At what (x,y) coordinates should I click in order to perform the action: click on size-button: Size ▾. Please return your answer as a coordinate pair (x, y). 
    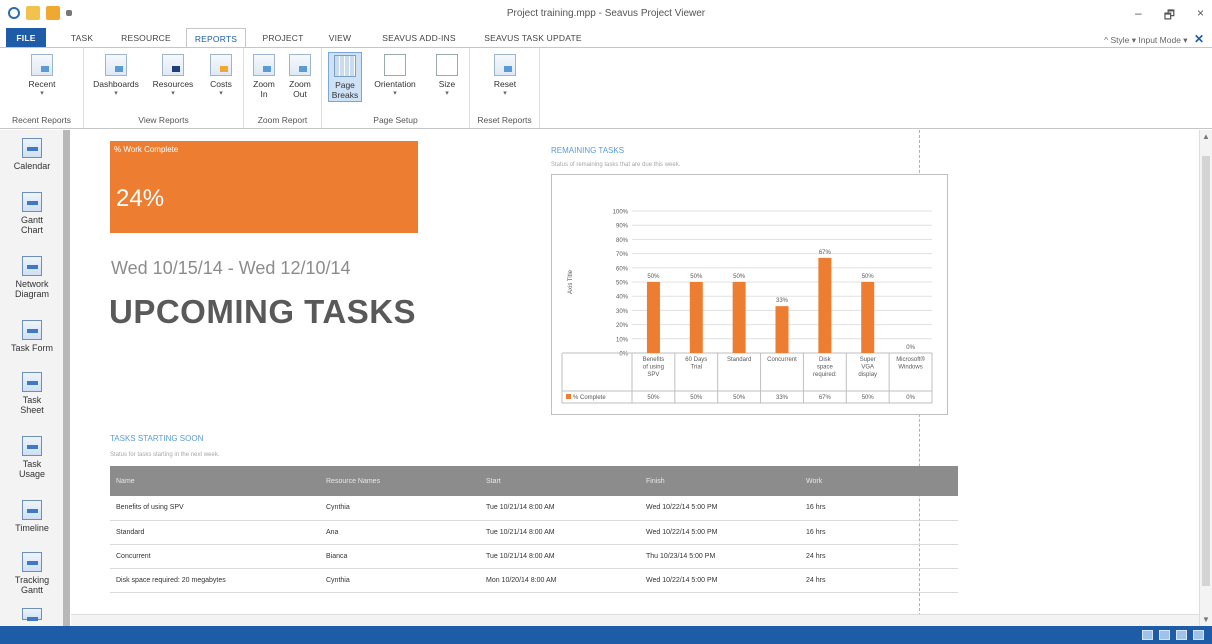
    Looking at the image, I should click on (447, 75).